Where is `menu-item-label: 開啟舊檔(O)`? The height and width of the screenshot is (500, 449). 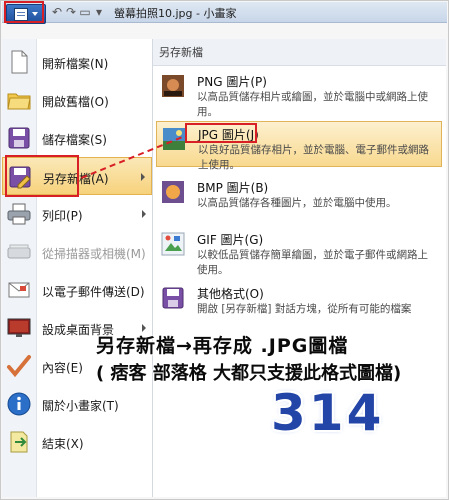 menu-item-label: 開啟舊檔(O) is located at coordinates (75, 102).